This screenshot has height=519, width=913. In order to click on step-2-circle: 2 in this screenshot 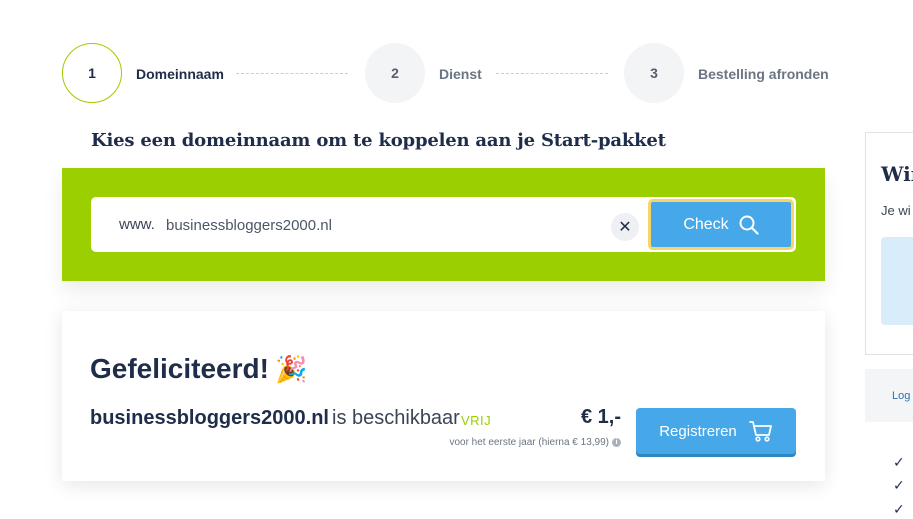, I will do `click(395, 73)`.